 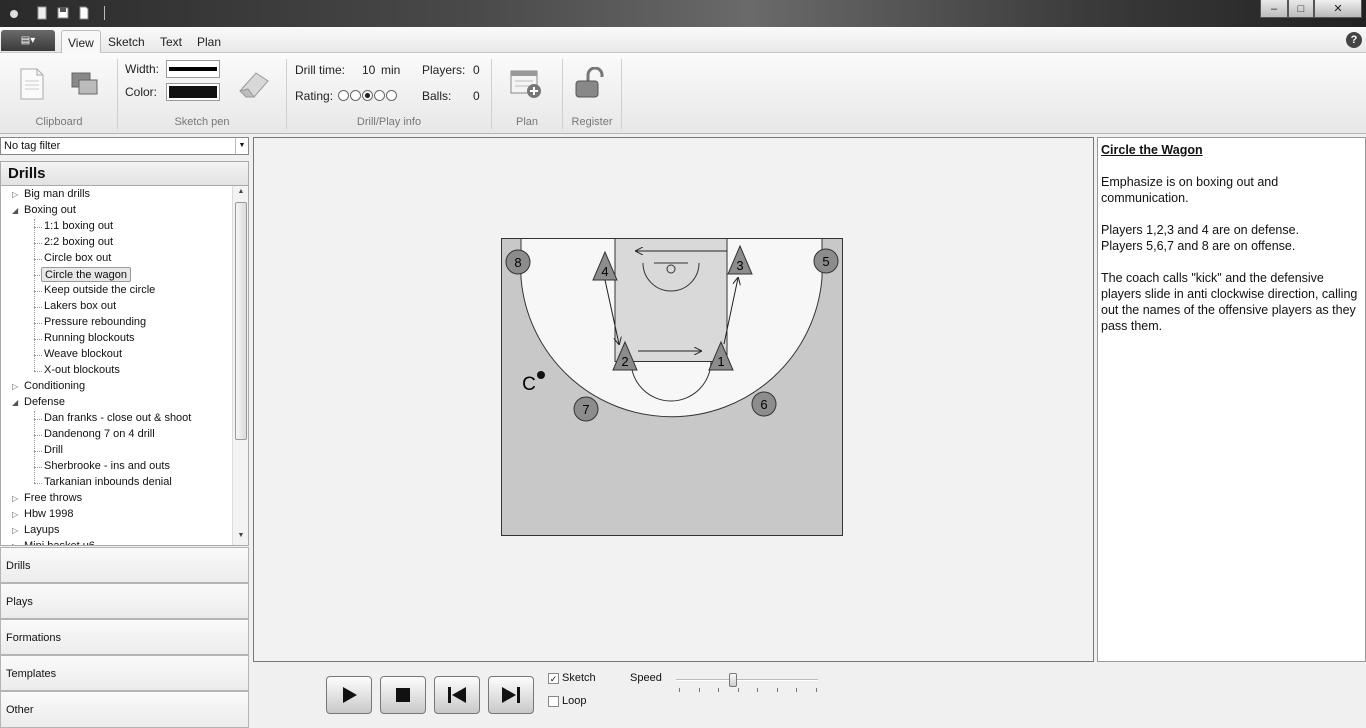 What do you see at coordinates (41, 530) in the screenshot?
I see `tree-category: Layups` at bounding box center [41, 530].